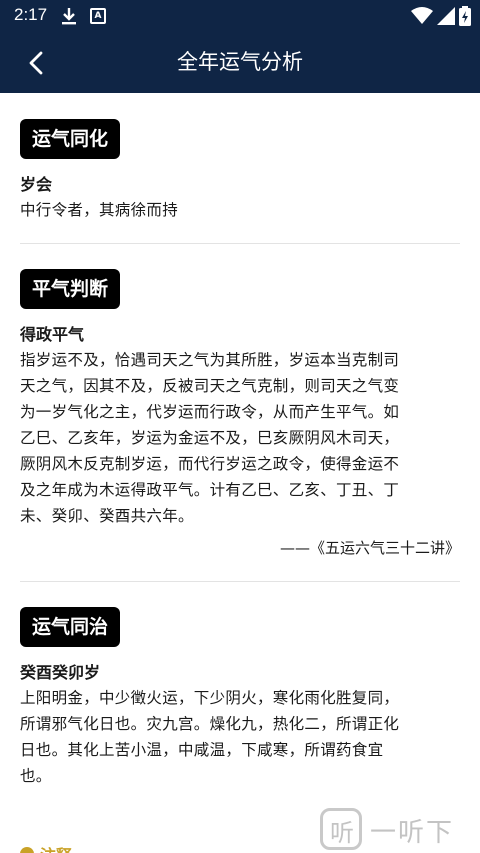 The height and width of the screenshot is (853, 480). What do you see at coordinates (422, 15) in the screenshot?
I see `wifi-icon` at bounding box center [422, 15].